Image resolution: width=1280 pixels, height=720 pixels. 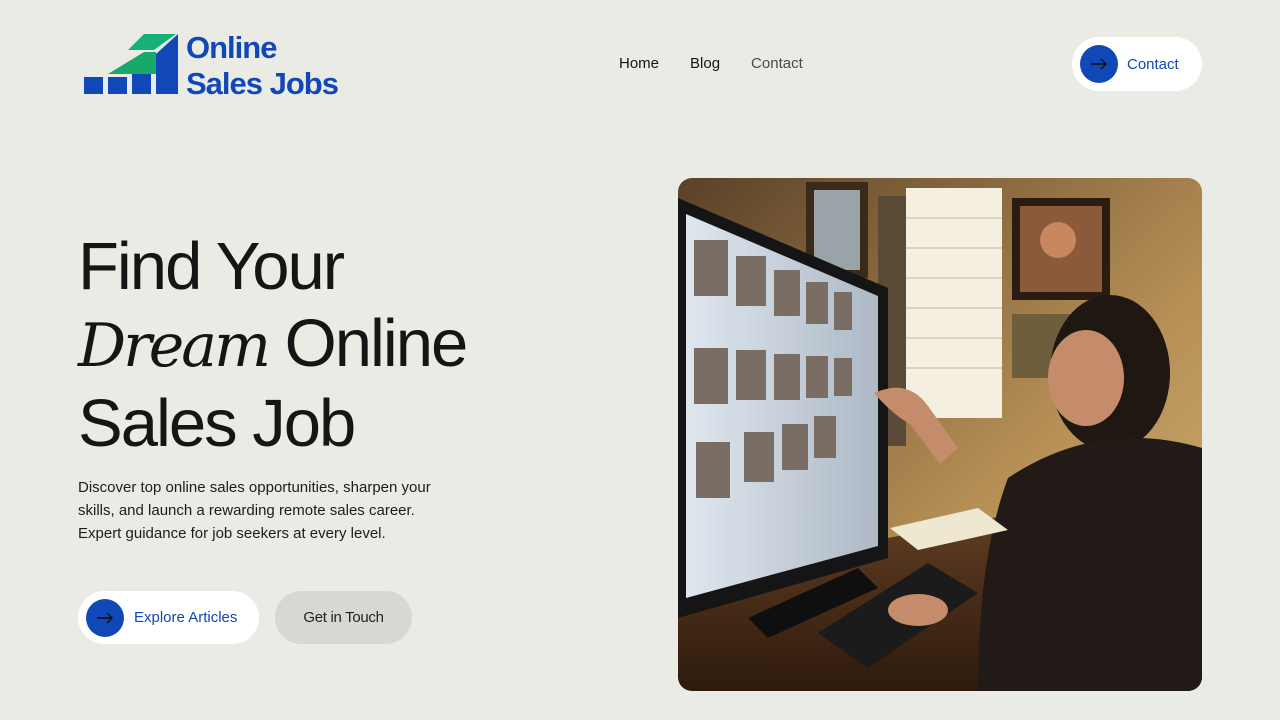 What do you see at coordinates (1153, 64) in the screenshot?
I see `header-contact-label: Contact` at bounding box center [1153, 64].